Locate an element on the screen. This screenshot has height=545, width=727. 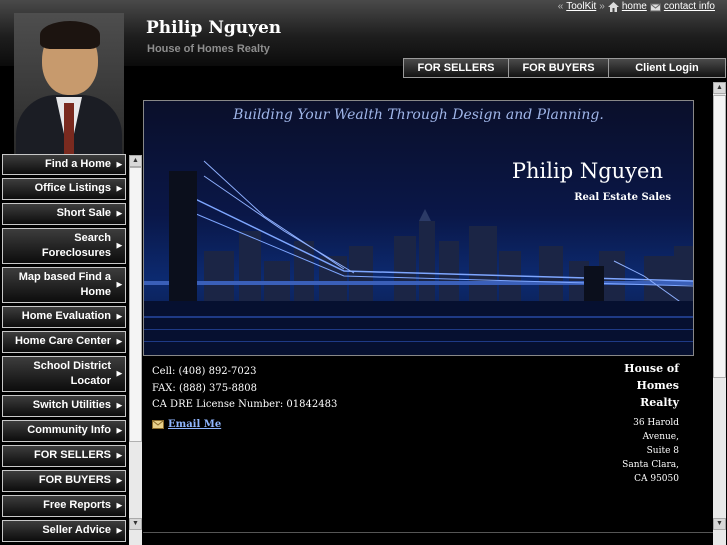
mail-icon is located at coordinates (158, 424).